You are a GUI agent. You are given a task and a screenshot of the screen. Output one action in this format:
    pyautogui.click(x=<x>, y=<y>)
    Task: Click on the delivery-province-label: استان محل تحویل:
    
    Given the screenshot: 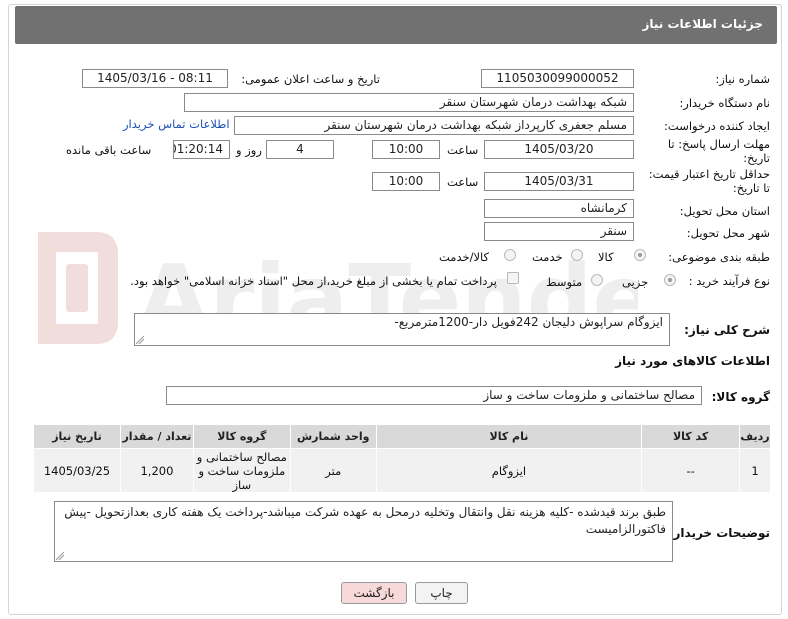 What is the action you would take?
    pyautogui.click(x=724, y=211)
    